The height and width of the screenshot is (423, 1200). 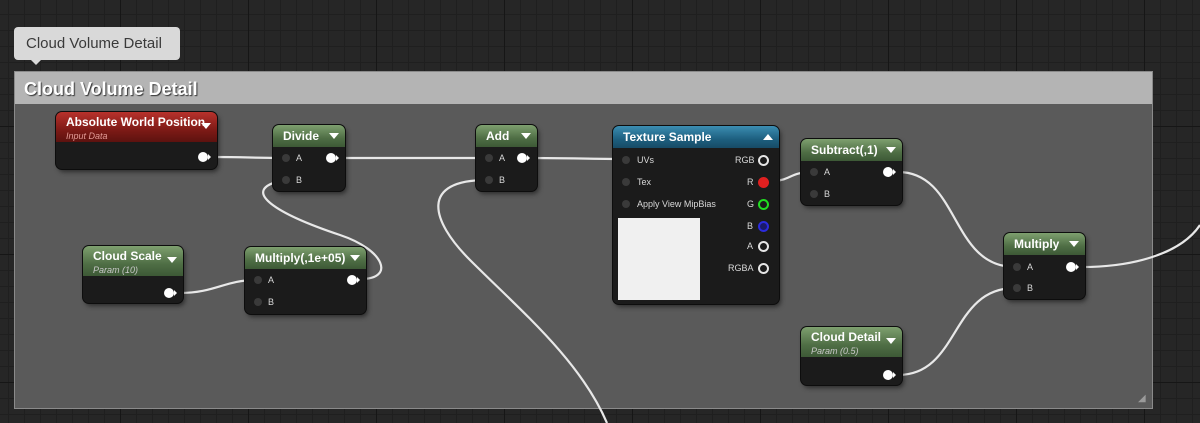 What do you see at coordinates (846, 337) in the screenshot?
I see `node-title: Cloud Detail` at bounding box center [846, 337].